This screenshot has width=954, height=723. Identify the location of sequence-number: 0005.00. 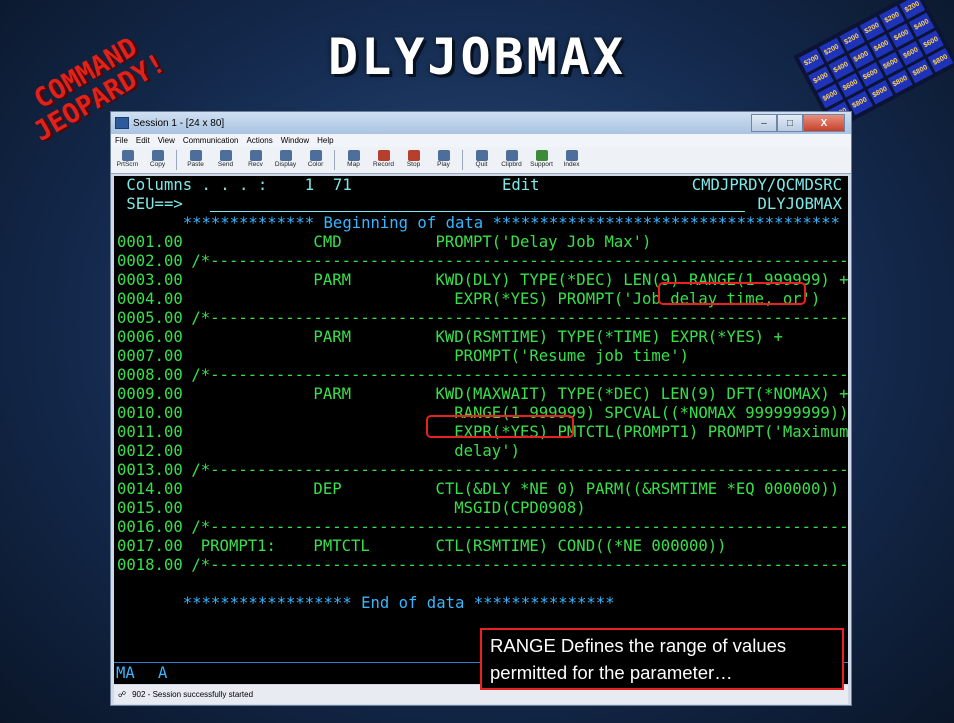
(150, 318).